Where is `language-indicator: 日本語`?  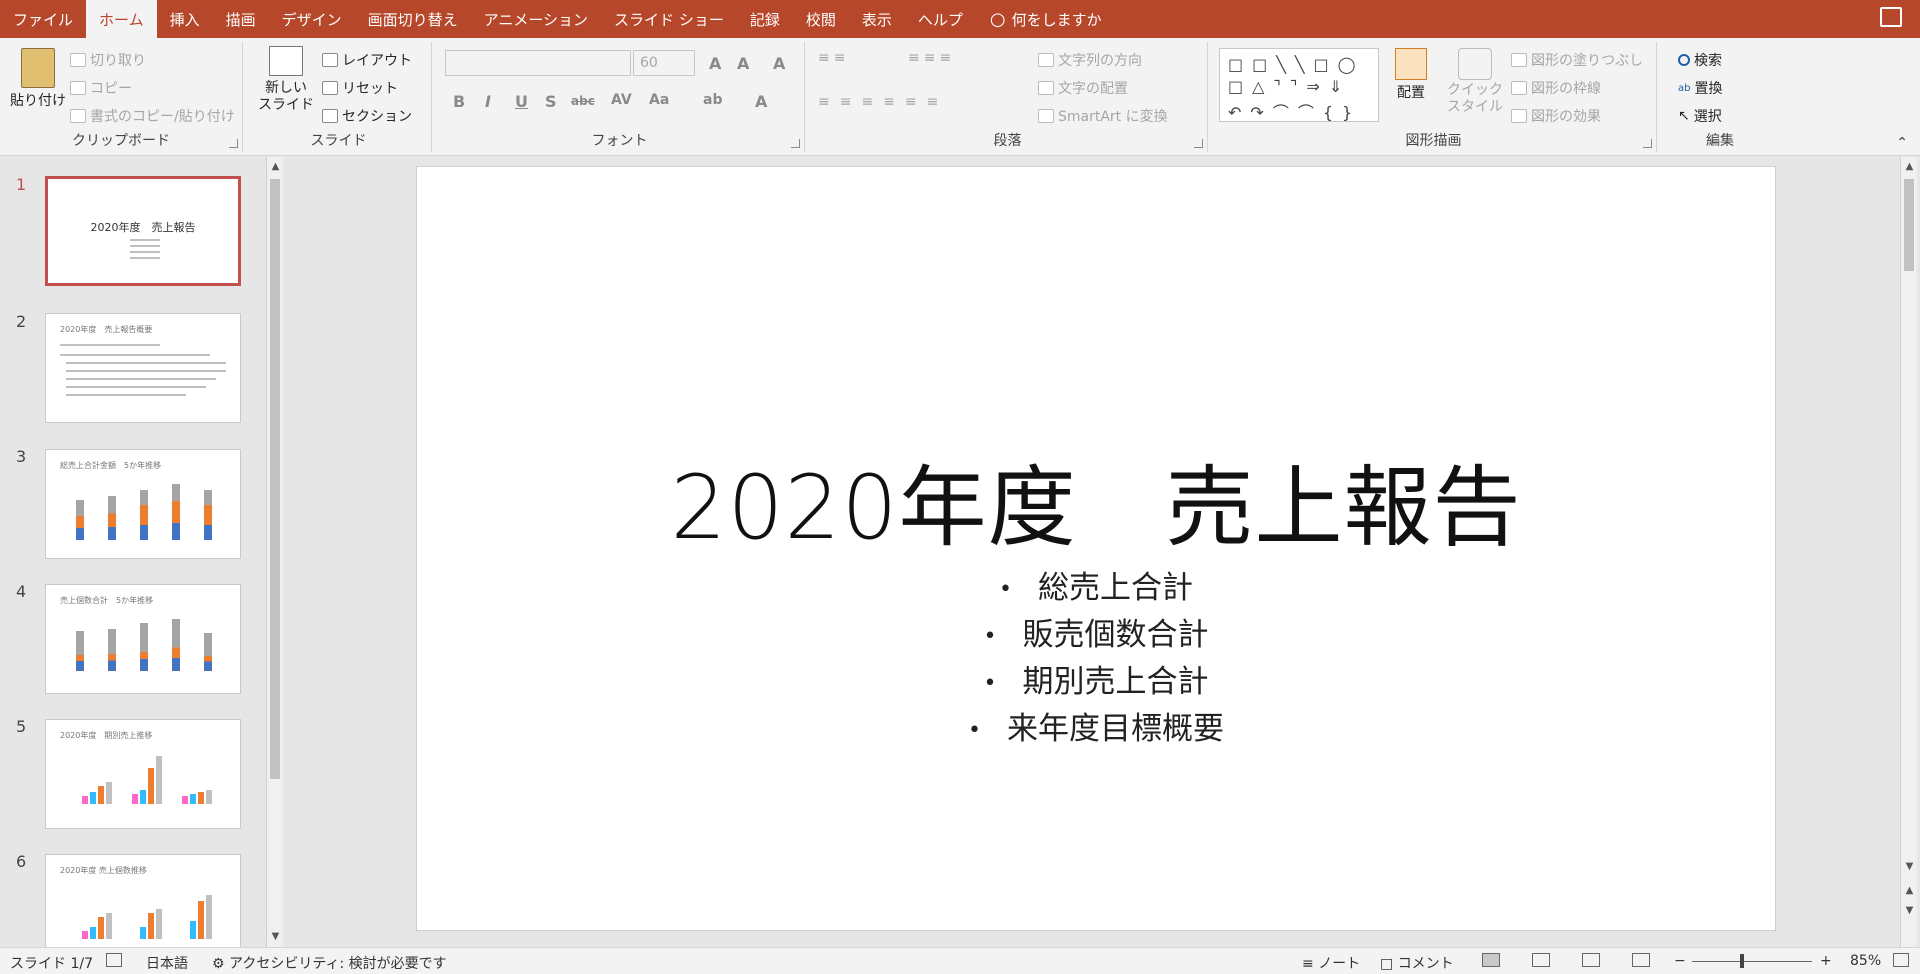
language-indicator: 日本語 is located at coordinates (167, 963).